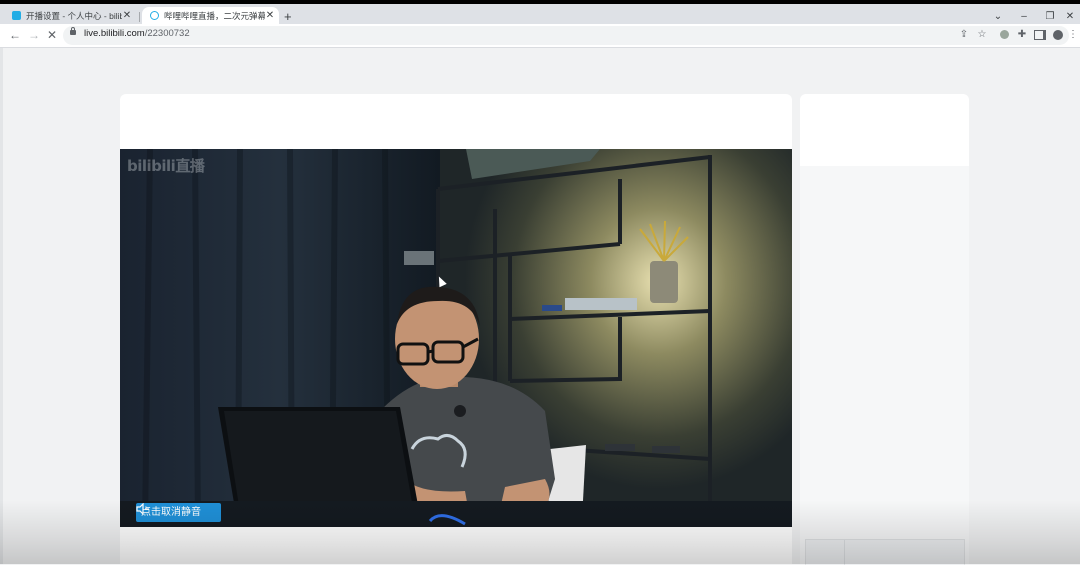 This screenshot has height=565, width=1080. I want to click on forward-button: →, so click(34, 35).